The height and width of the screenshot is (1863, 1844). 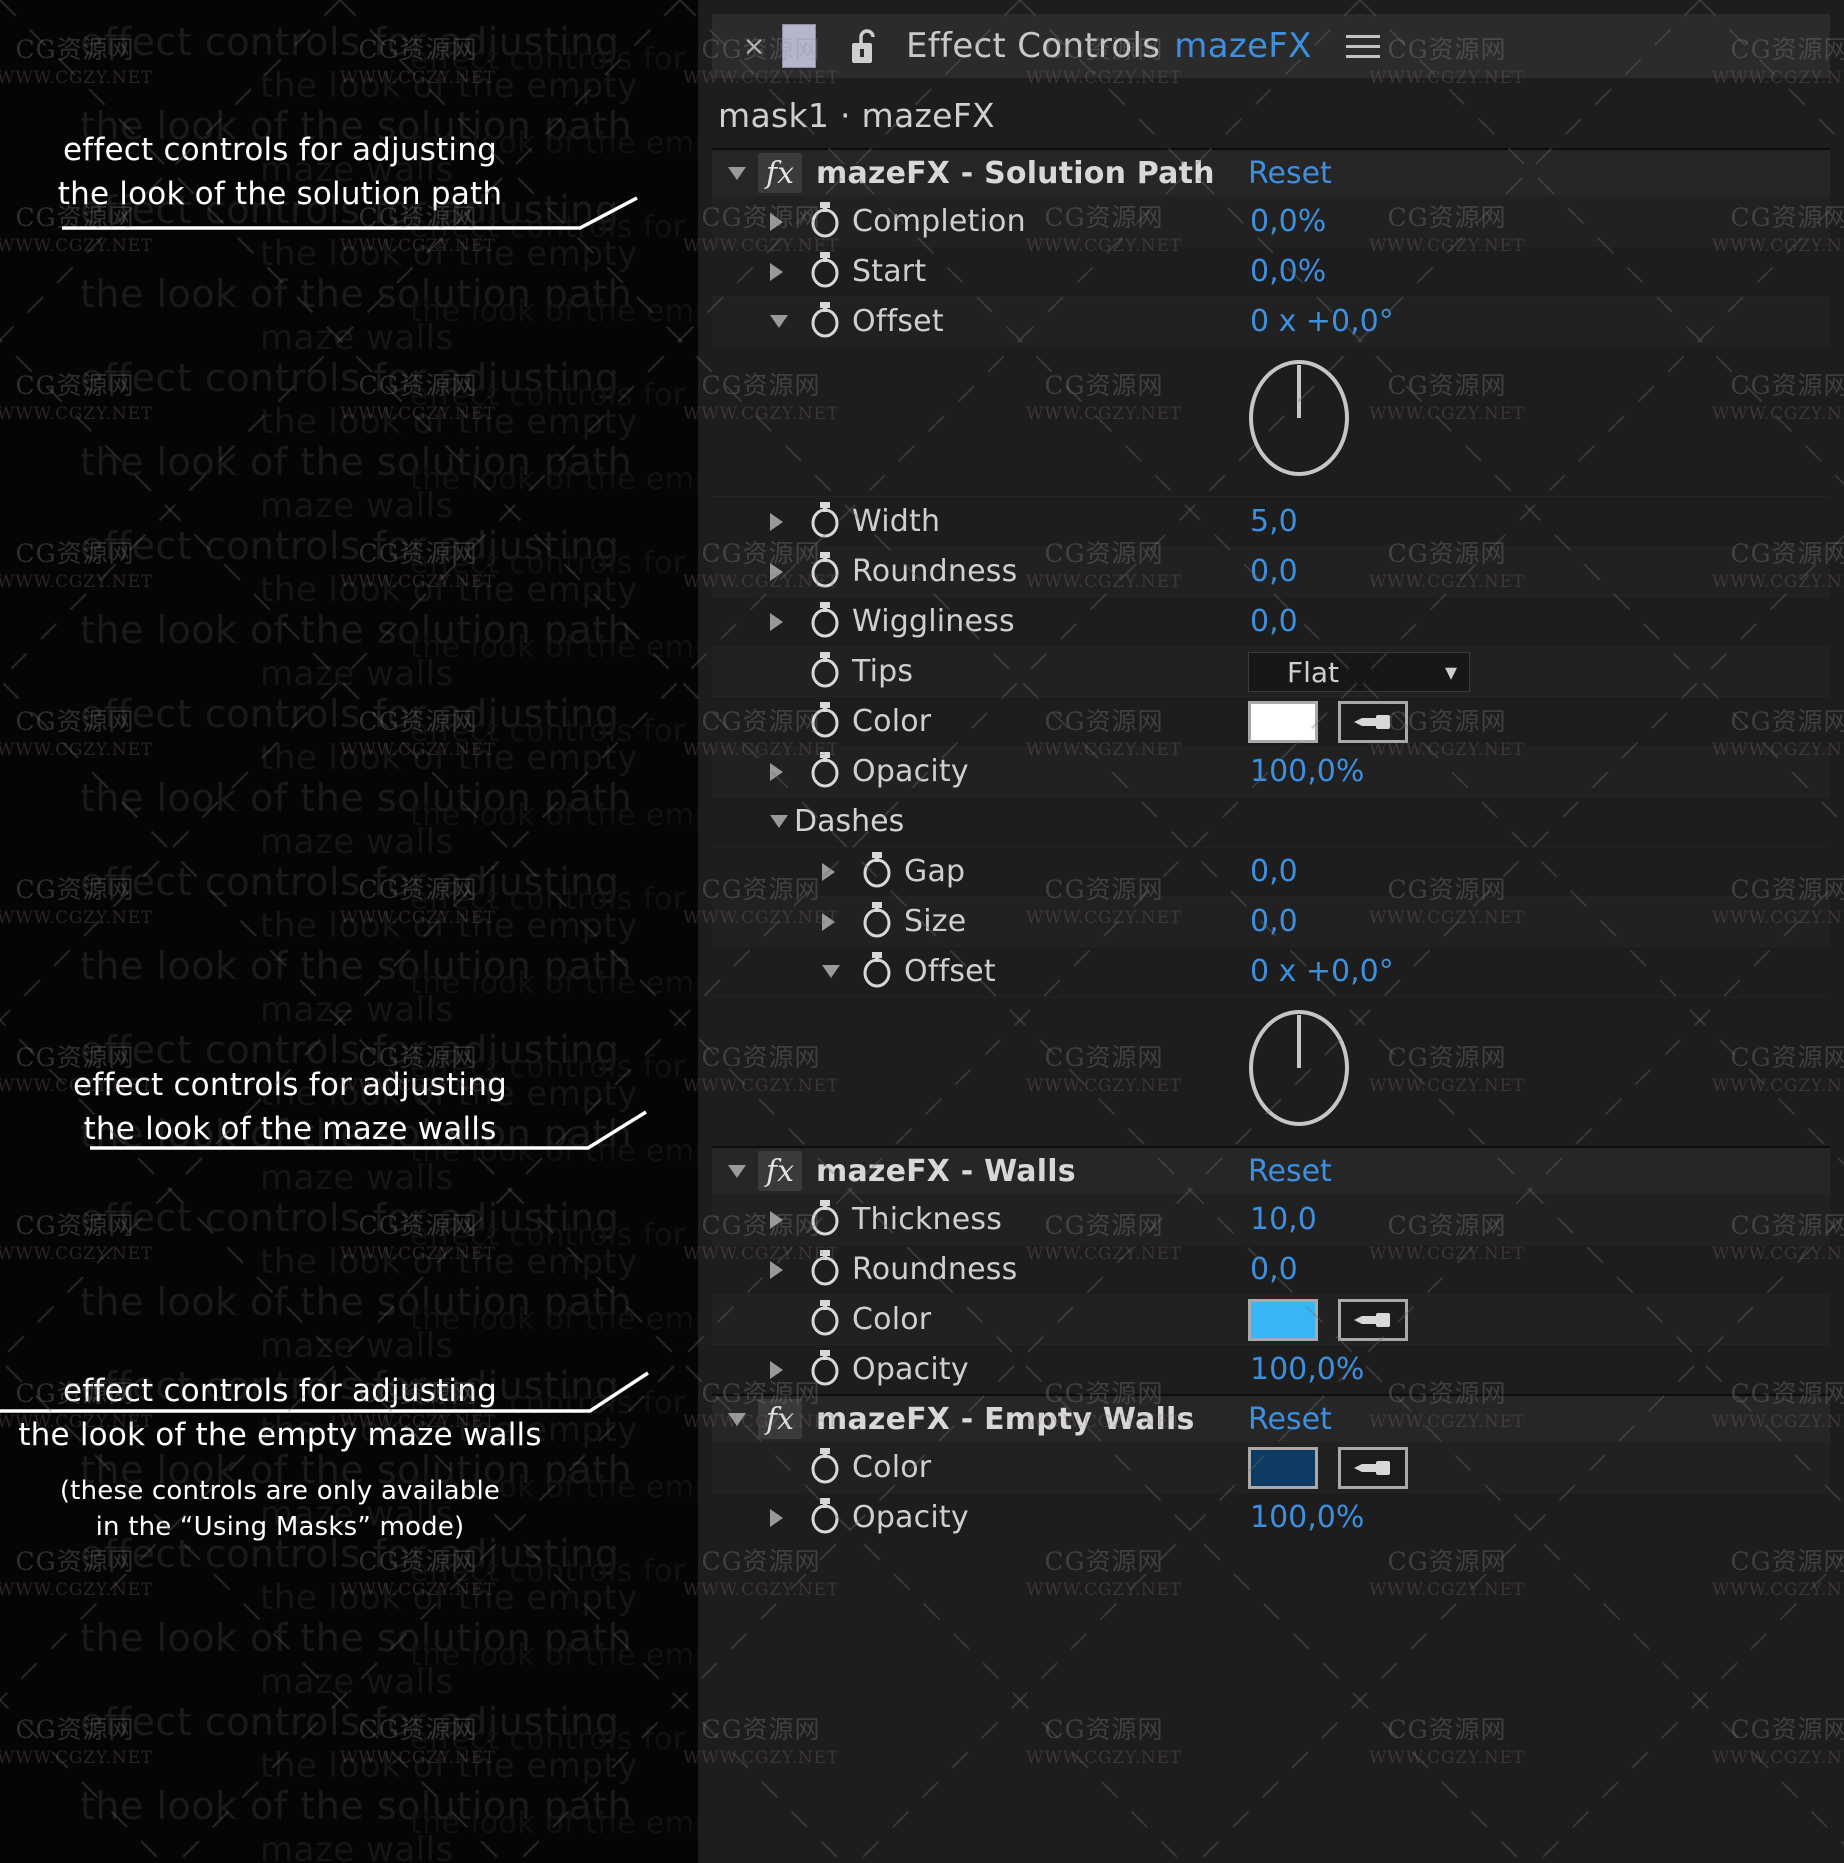 I want to click on property-row-gap: Gap 0,0, so click(x=1271, y=871).